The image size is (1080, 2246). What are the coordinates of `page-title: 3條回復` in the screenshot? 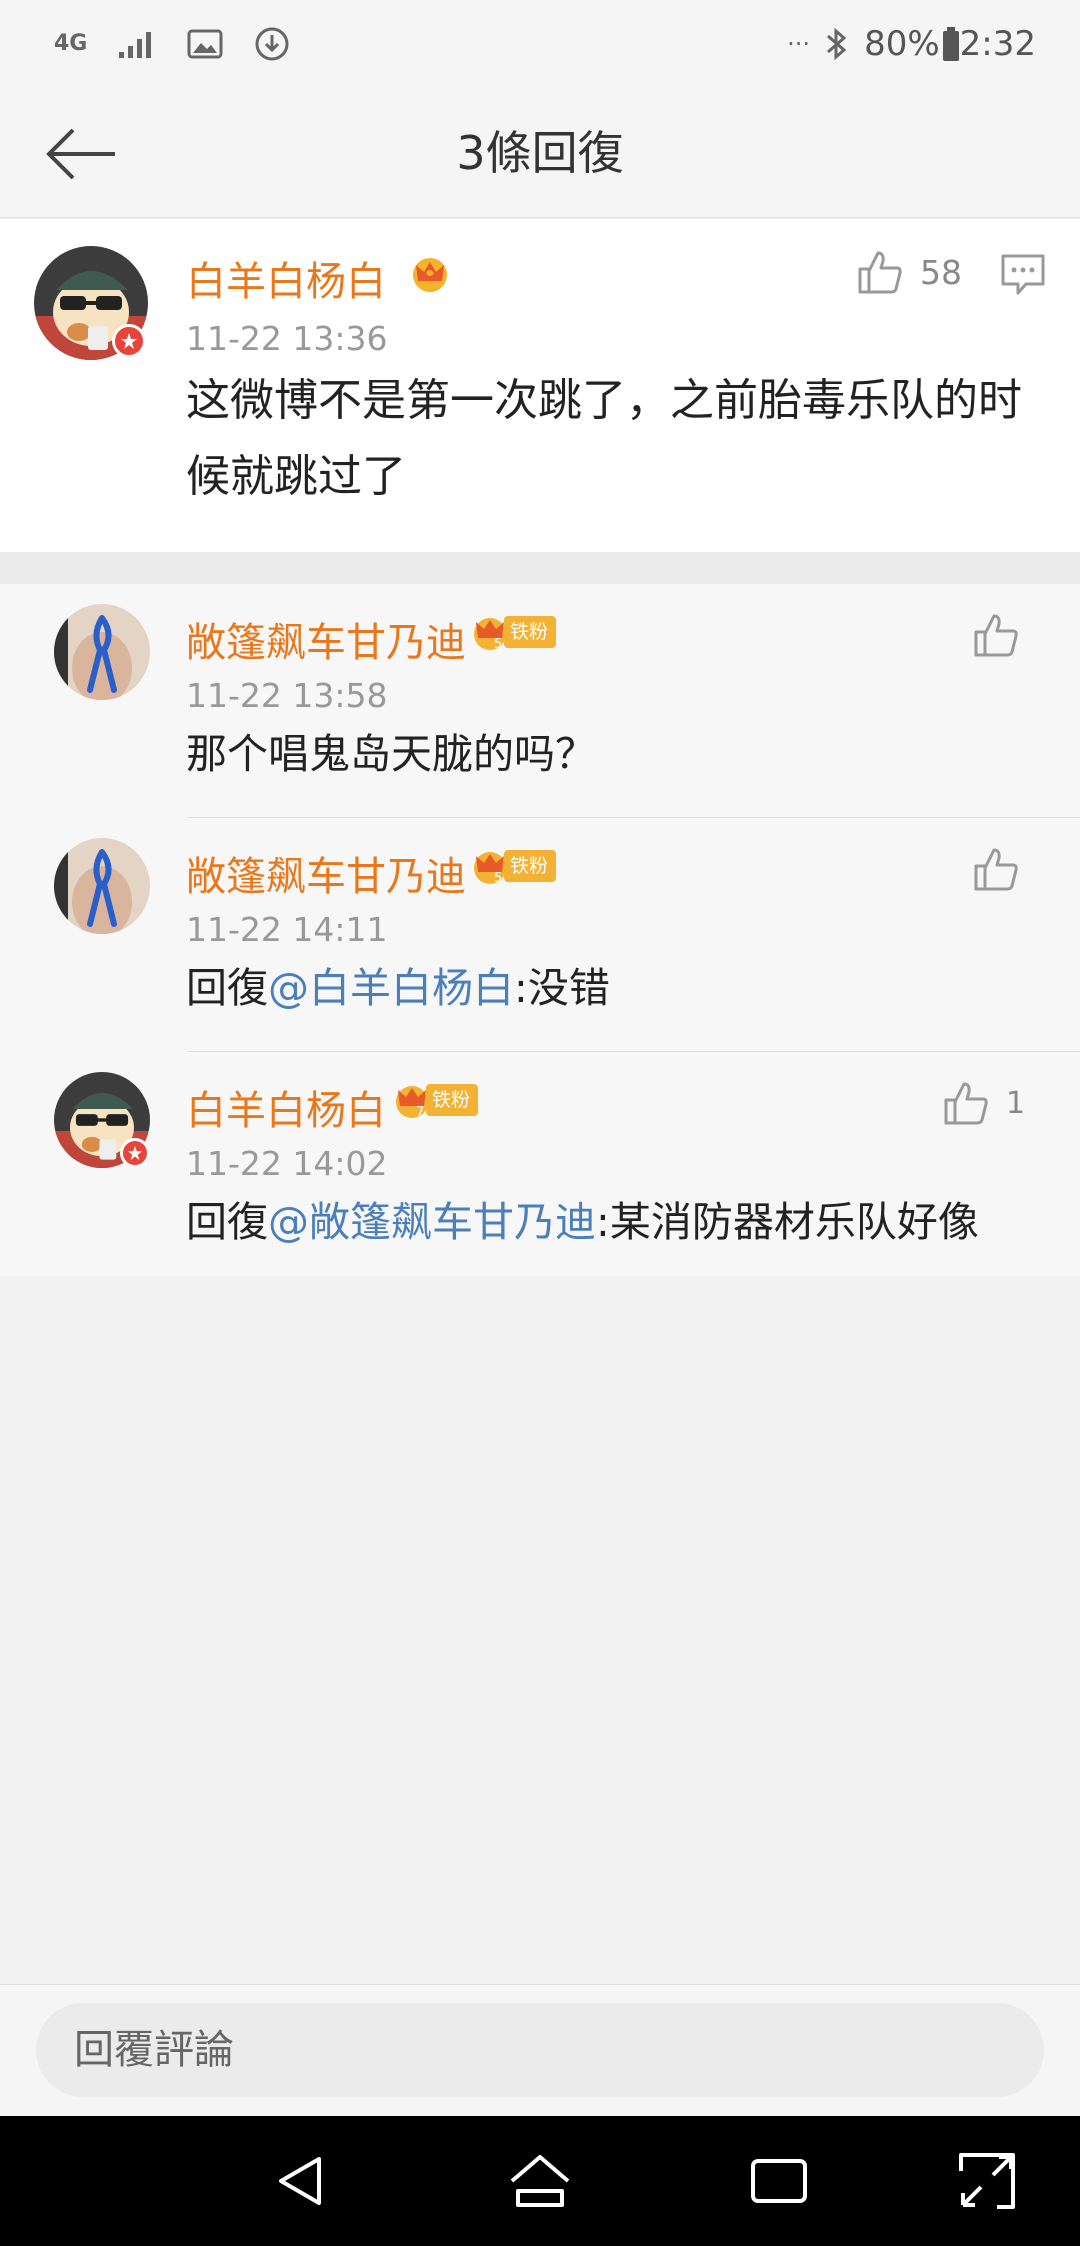 It's located at (540, 153).